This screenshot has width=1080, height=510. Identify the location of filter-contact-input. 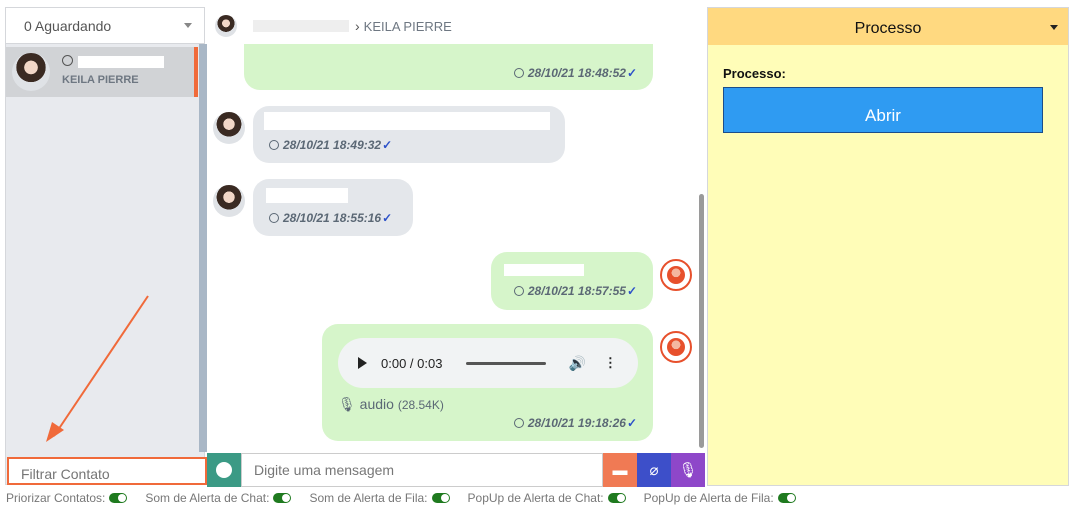
(107, 471).